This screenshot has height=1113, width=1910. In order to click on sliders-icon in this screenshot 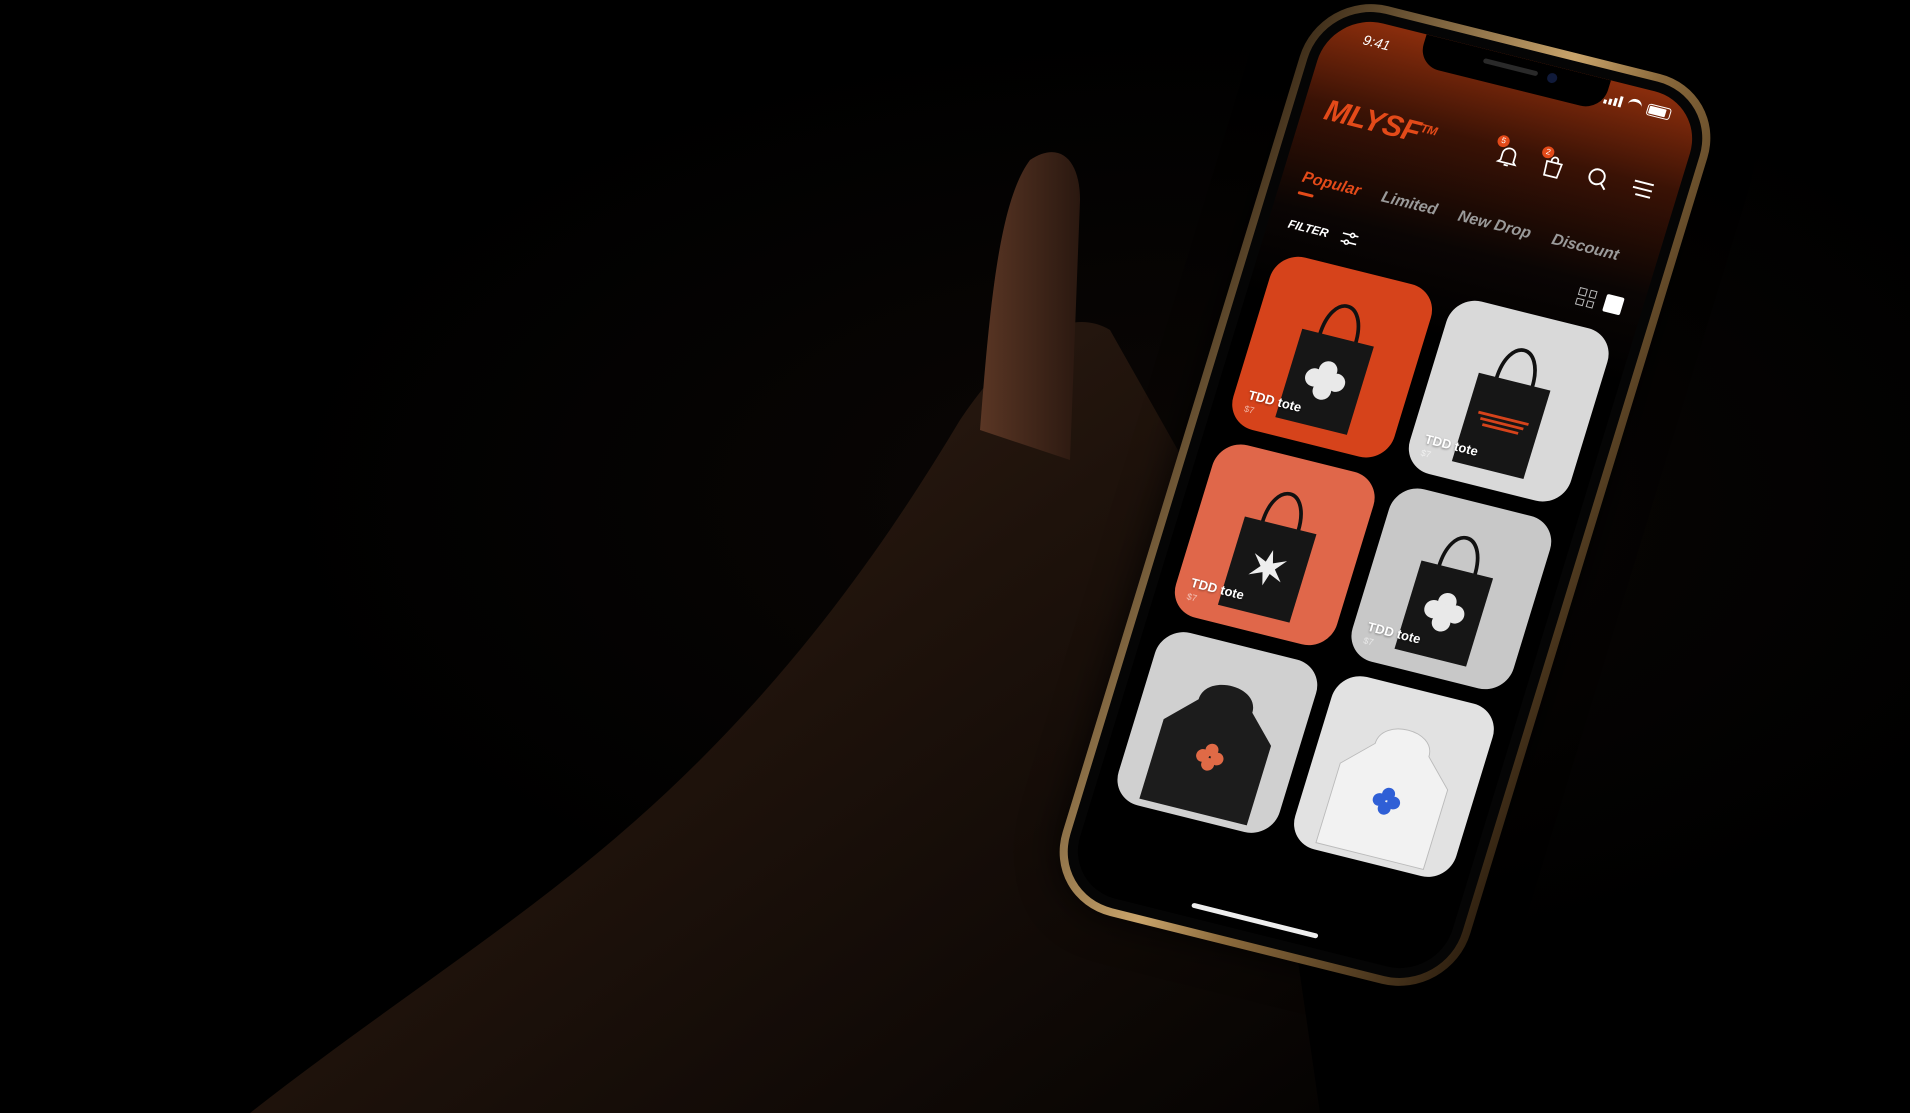, I will do `click(1349, 239)`.